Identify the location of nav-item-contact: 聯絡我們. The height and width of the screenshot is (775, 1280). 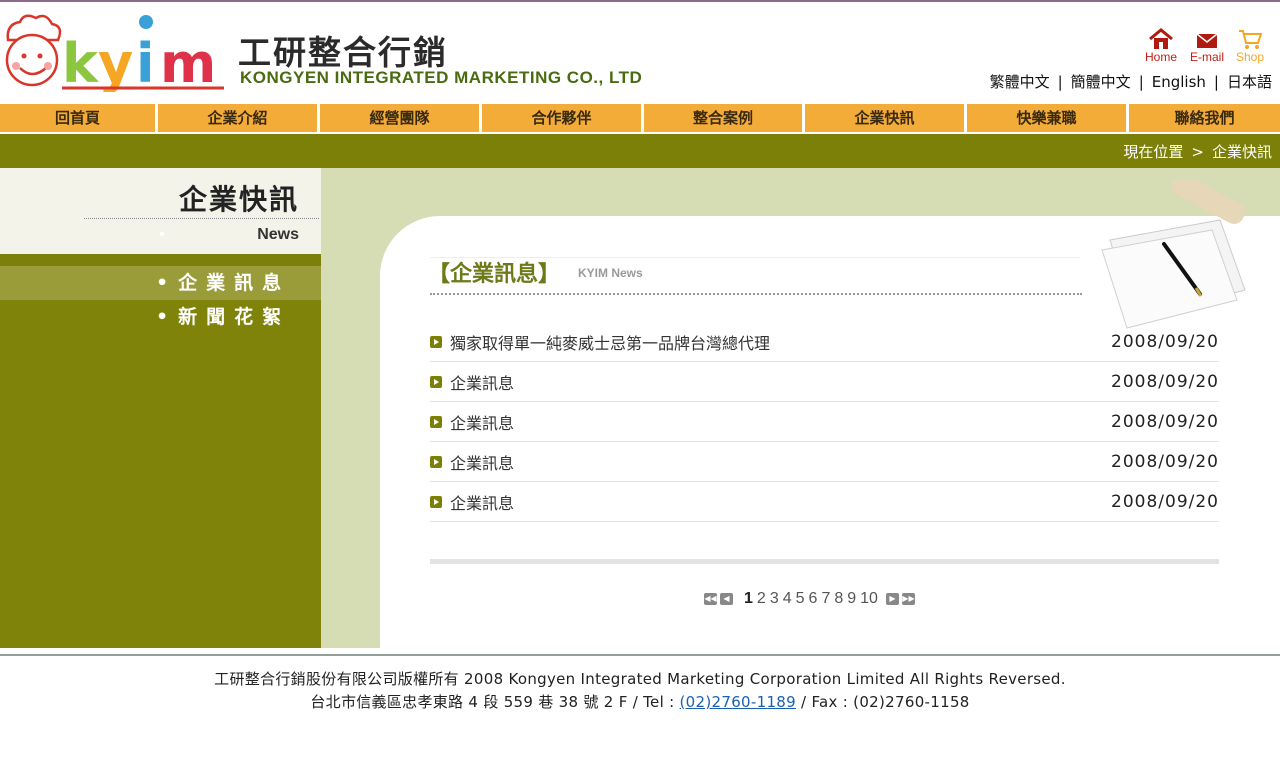
(1204, 118).